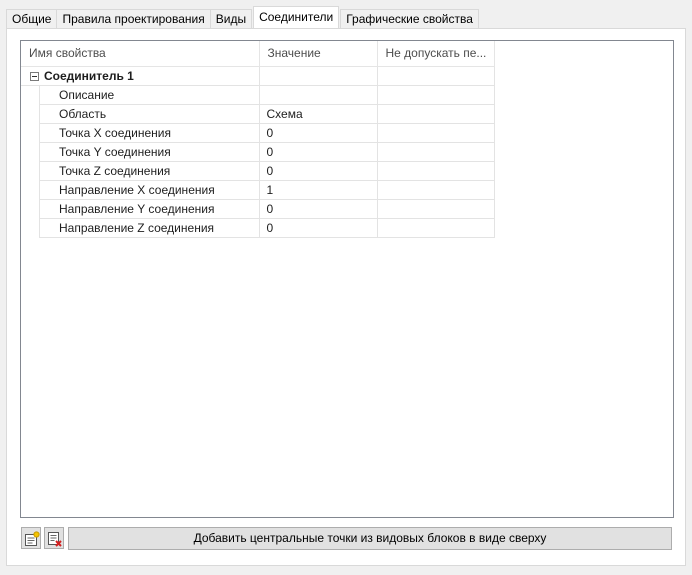  I want to click on property-value: 1, so click(318, 190).